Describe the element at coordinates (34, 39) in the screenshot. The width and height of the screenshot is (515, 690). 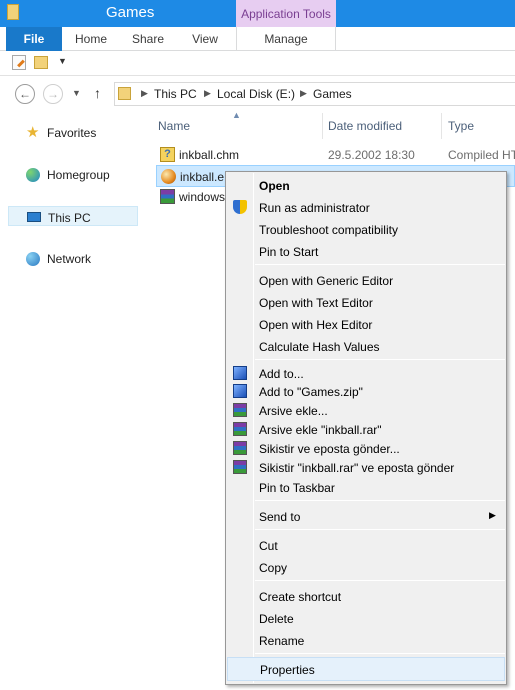
I see `tab-file: File` at that location.